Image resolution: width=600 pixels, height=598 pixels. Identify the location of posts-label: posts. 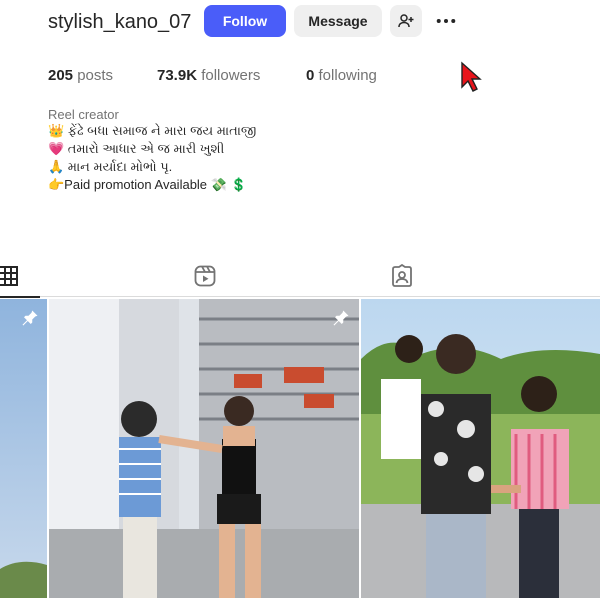
(95, 75).